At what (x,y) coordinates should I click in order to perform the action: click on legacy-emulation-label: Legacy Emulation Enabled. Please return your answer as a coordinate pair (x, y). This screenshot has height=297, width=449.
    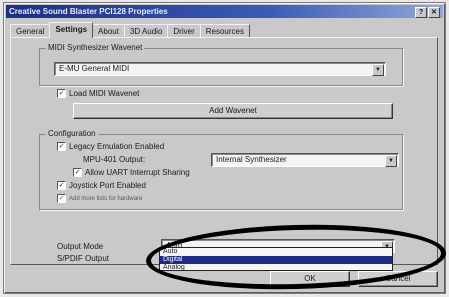
    Looking at the image, I should click on (117, 146).